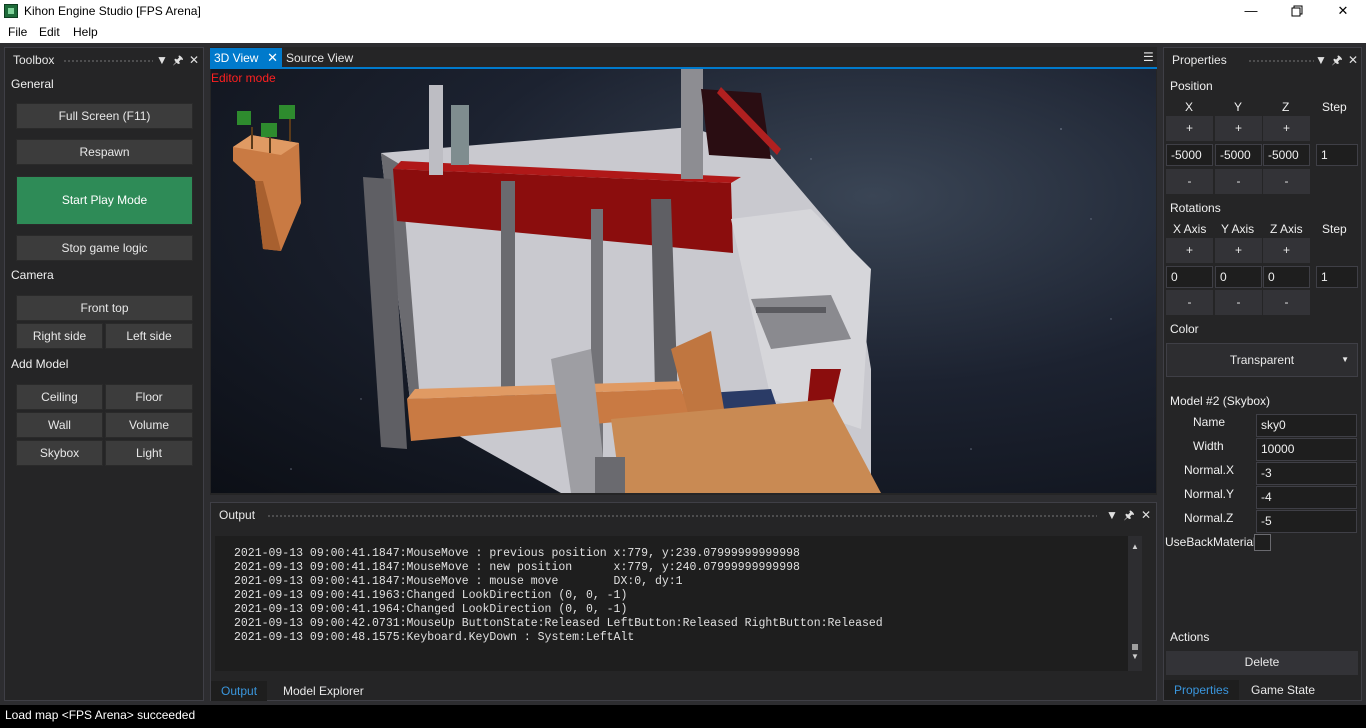 The width and height of the screenshot is (1366, 728). I want to click on normal-x-label: Normal.X, so click(1209, 470).